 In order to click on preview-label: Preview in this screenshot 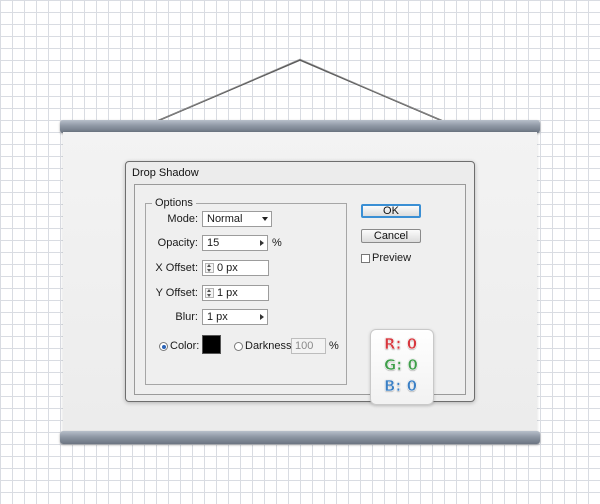, I will do `click(392, 258)`.